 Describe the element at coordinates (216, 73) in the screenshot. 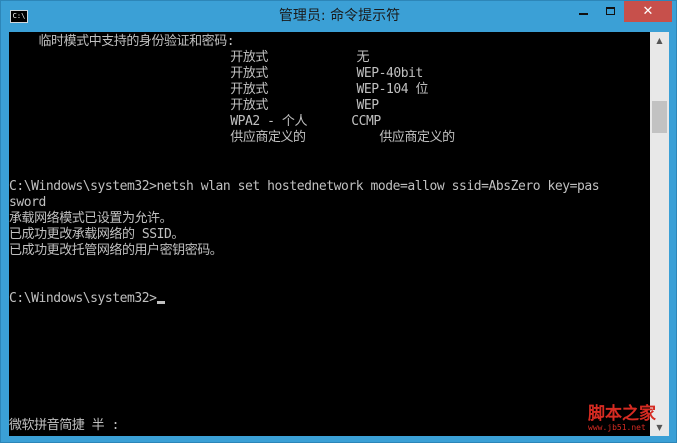

I see `console-line: 开放式 WEP-40bit` at that location.